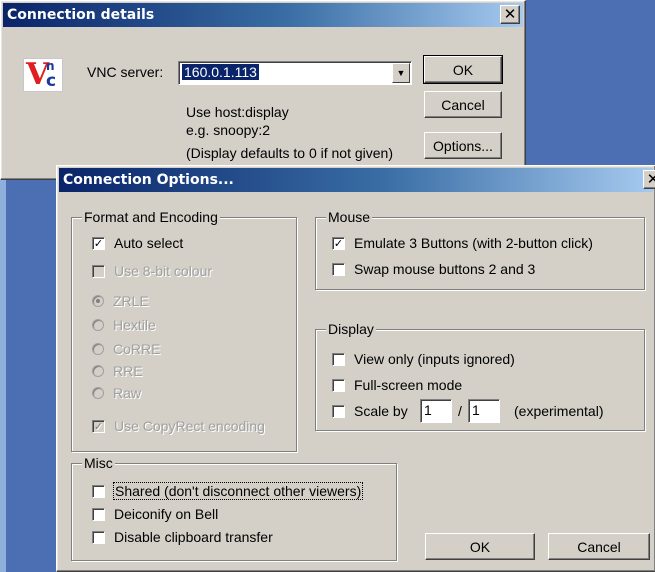  I want to click on scale-by-checkbox: Scale by, so click(370, 411).